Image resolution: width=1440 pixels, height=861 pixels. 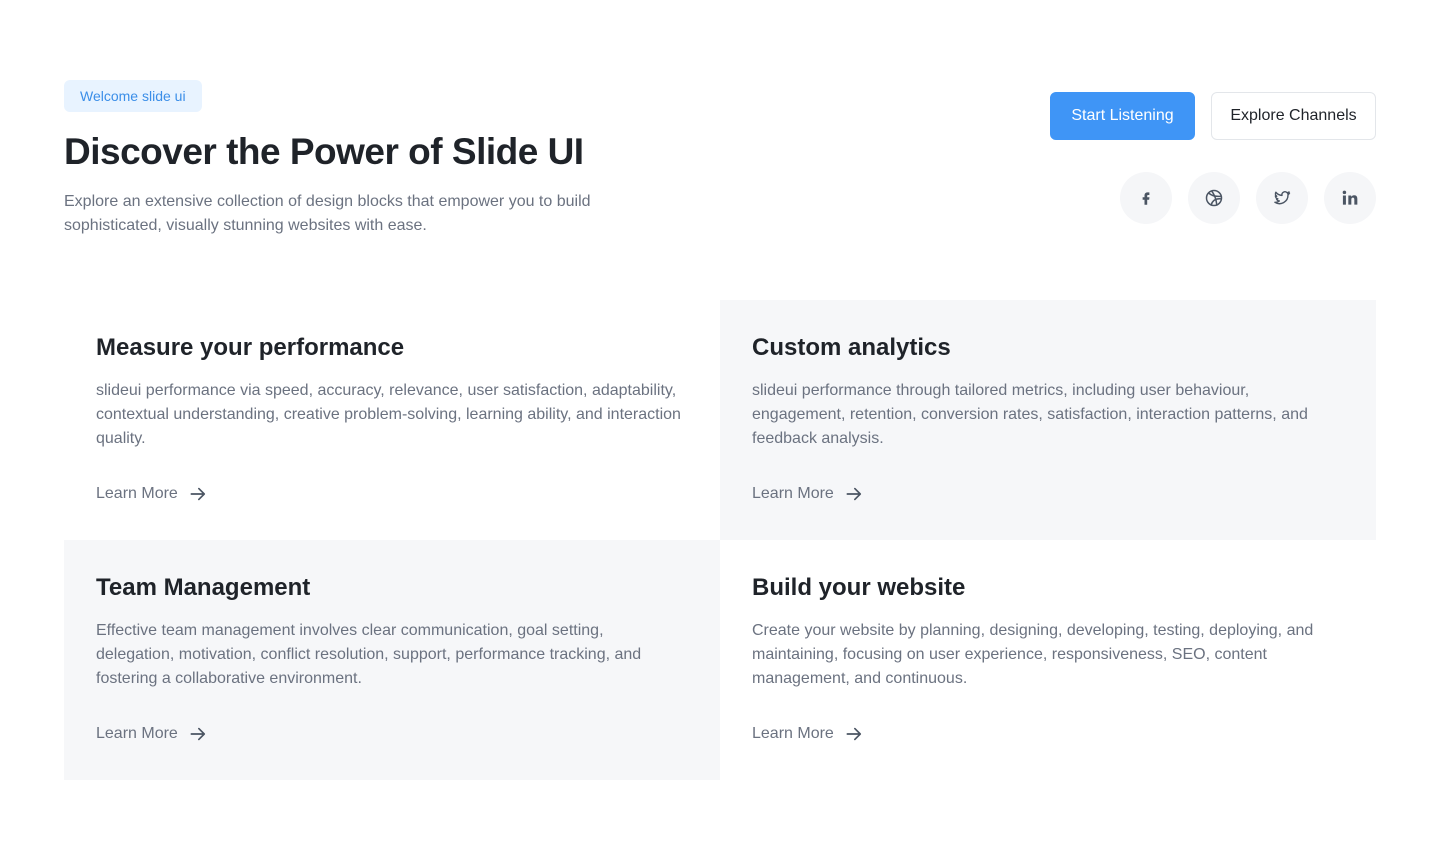 I want to click on facebook-icon, so click(x=1146, y=198).